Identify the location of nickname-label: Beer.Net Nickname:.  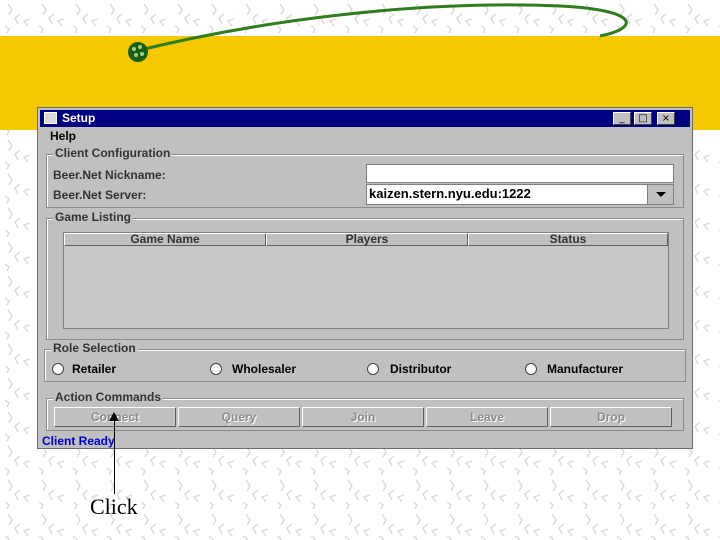
(109, 175).